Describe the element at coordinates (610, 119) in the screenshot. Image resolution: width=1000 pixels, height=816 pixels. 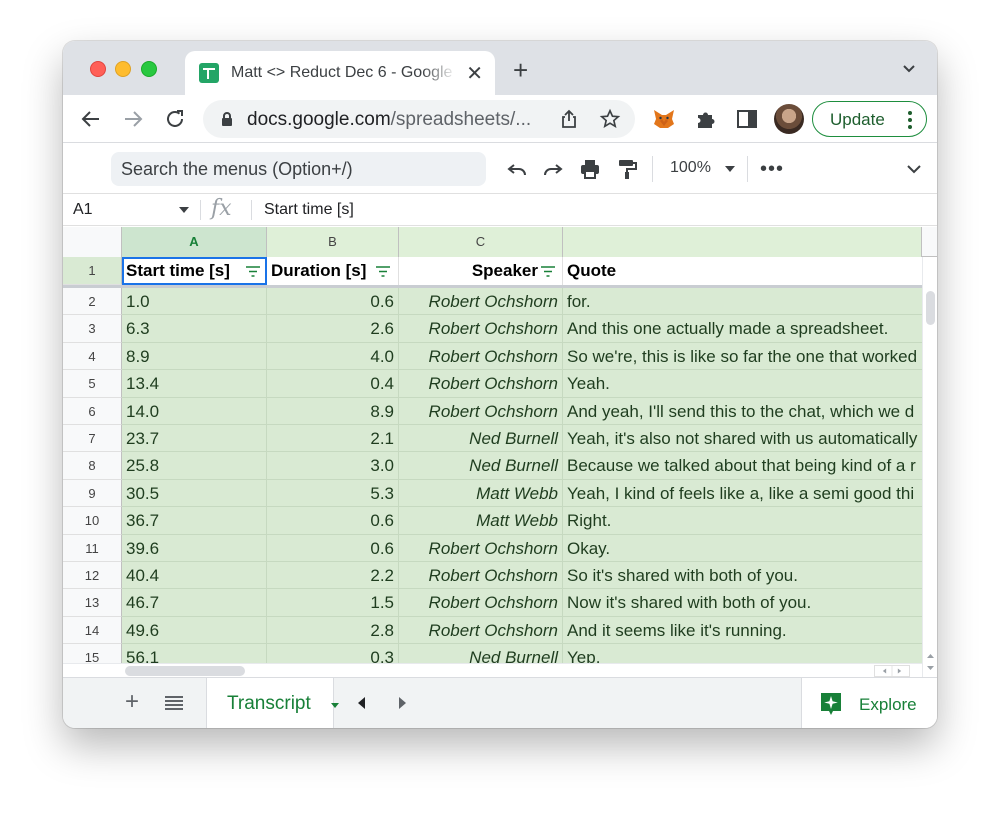
I see `bookmark-star-icon` at that location.